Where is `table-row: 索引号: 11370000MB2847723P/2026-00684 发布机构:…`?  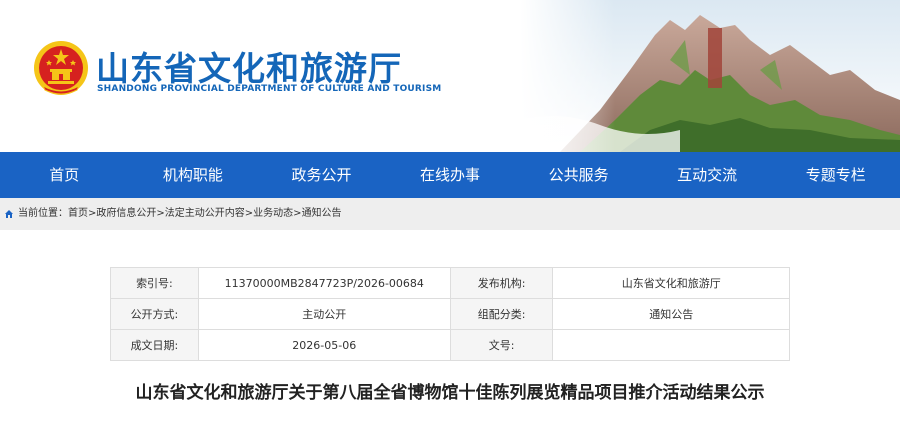 table-row: 索引号: 11370000MB2847723P/2026-00684 发布机构:… is located at coordinates (450, 283).